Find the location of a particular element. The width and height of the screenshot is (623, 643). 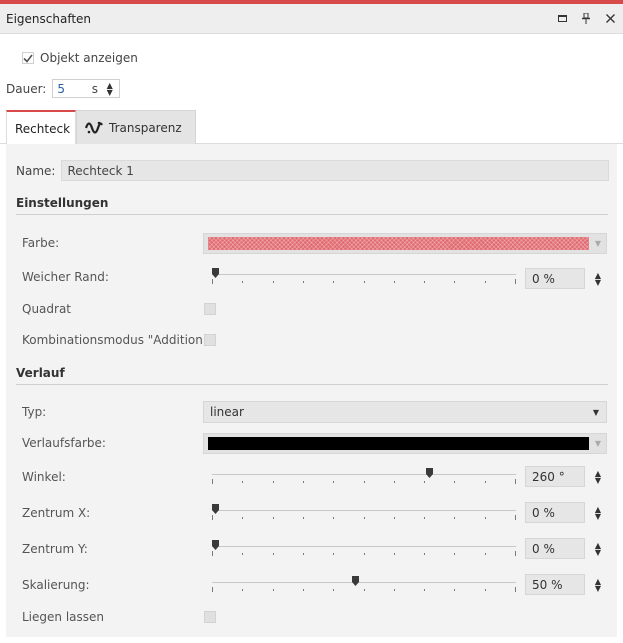

panel-titlebar: Eigenschaften is located at coordinates (311, 19).